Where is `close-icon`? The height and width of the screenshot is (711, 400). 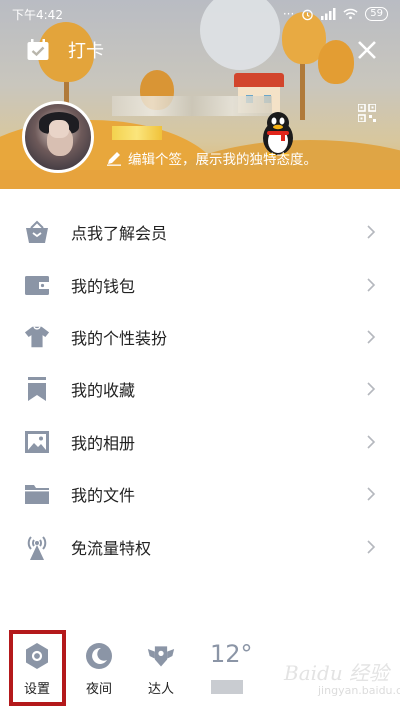
close-icon is located at coordinates (367, 50).